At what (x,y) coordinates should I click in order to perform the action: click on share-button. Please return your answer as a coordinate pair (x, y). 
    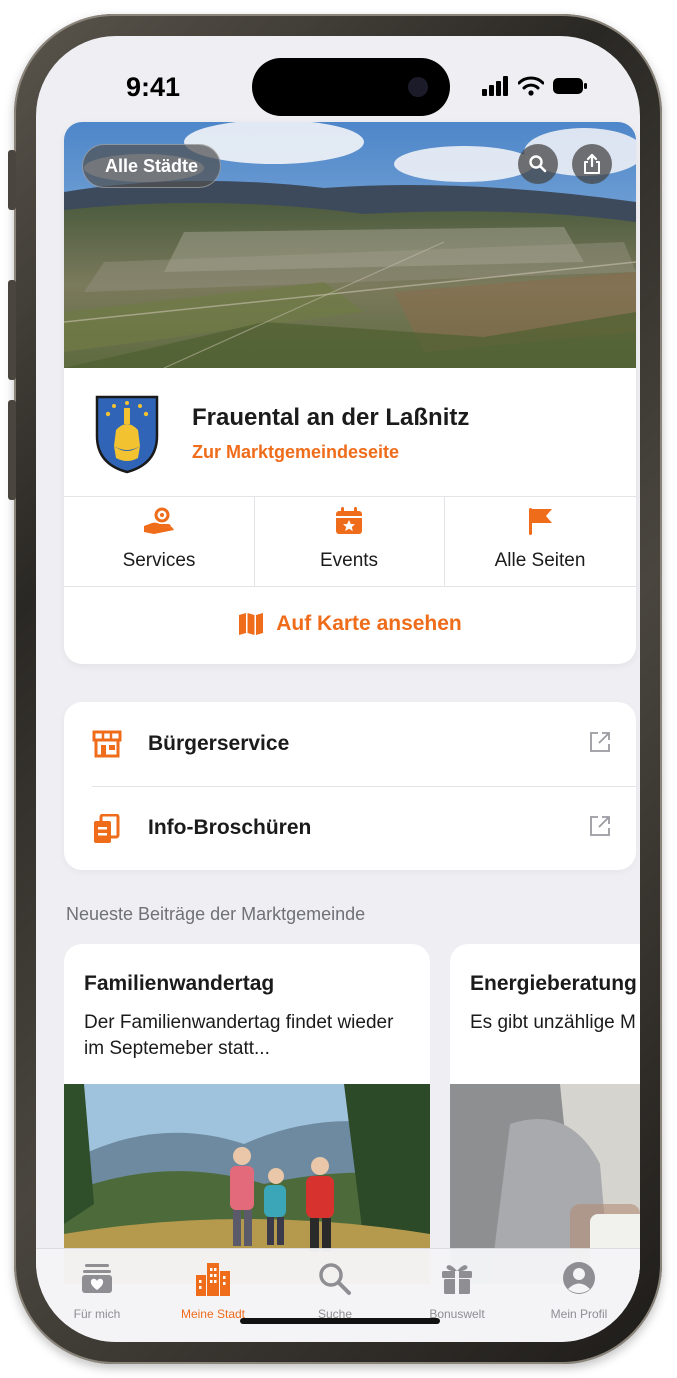
    Looking at the image, I should click on (592, 164).